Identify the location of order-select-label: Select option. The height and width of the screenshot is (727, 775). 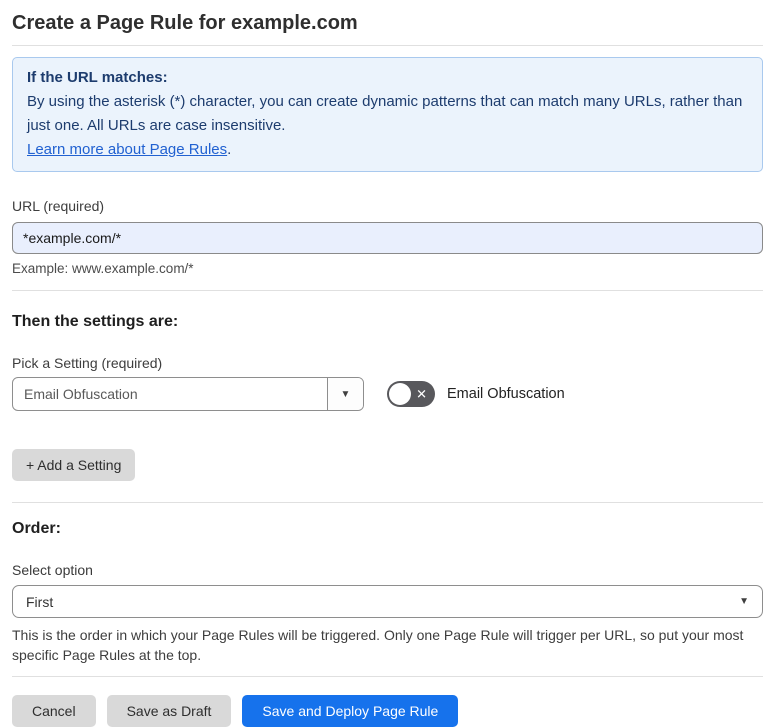
(52, 570).